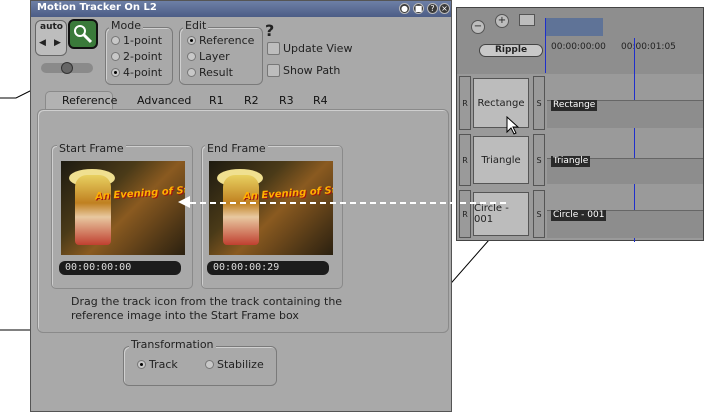 The image size is (704, 413). Describe the element at coordinates (511, 50) in the screenshot. I see `ripple-button: Ripple` at that location.